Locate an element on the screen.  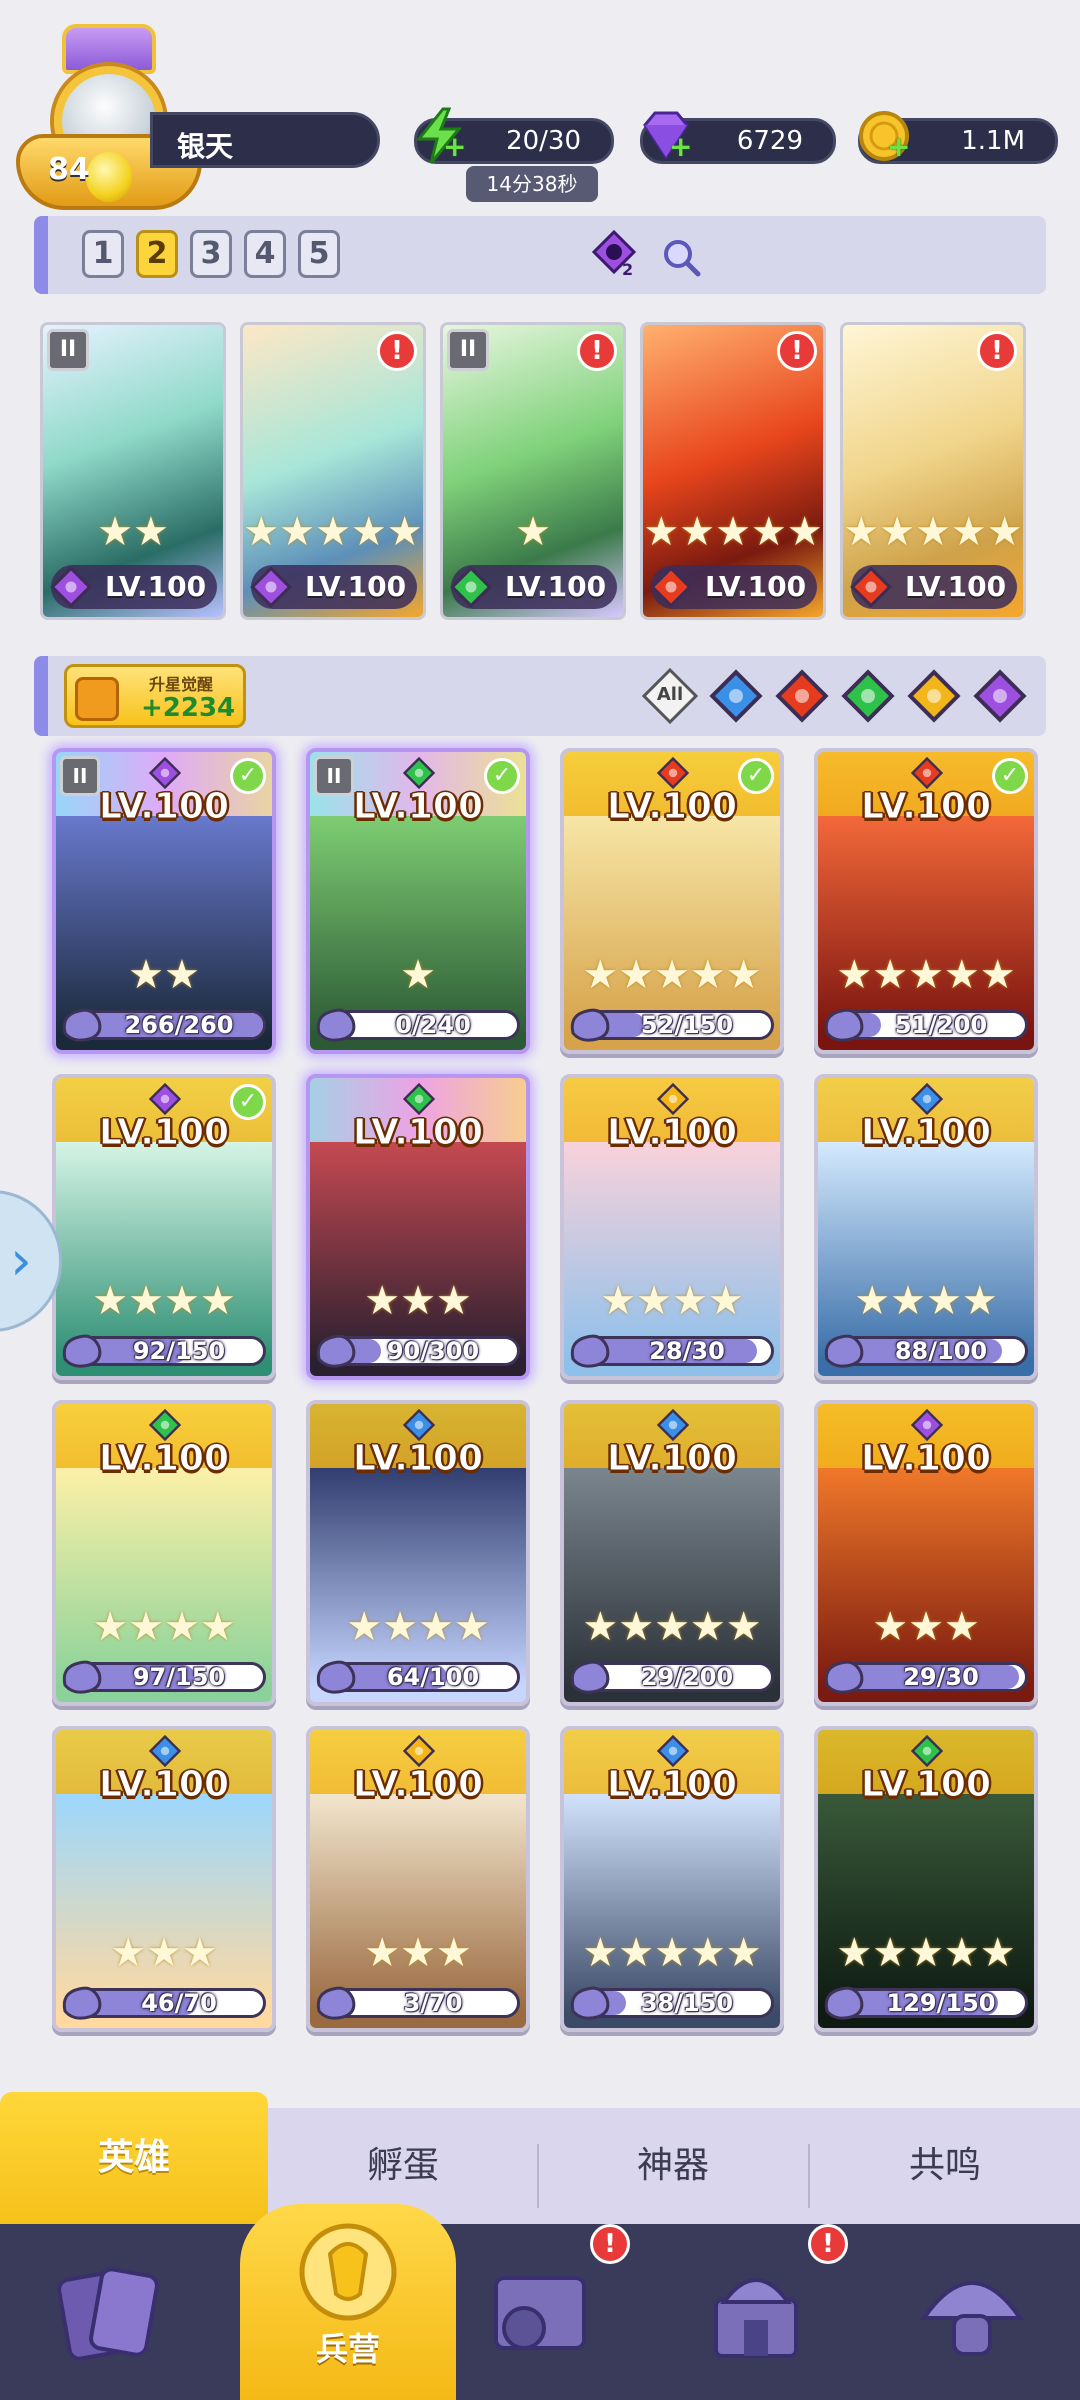
team-tab-5: 5 is located at coordinates (319, 254).